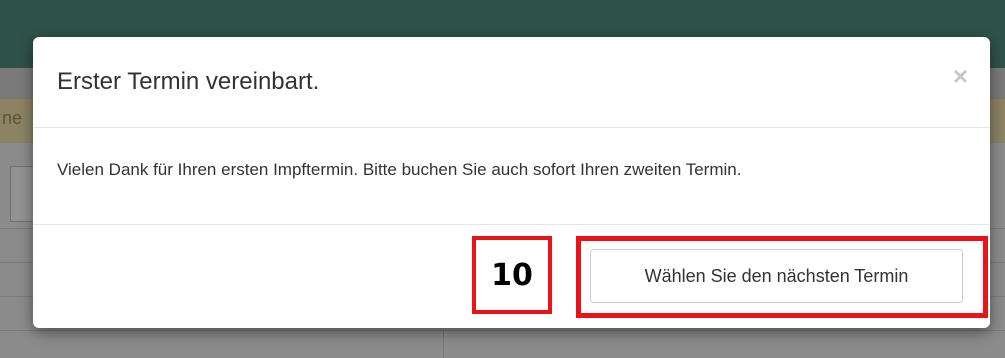 The image size is (1005, 358). I want to click on background-alert-text: ne, so click(12, 118).